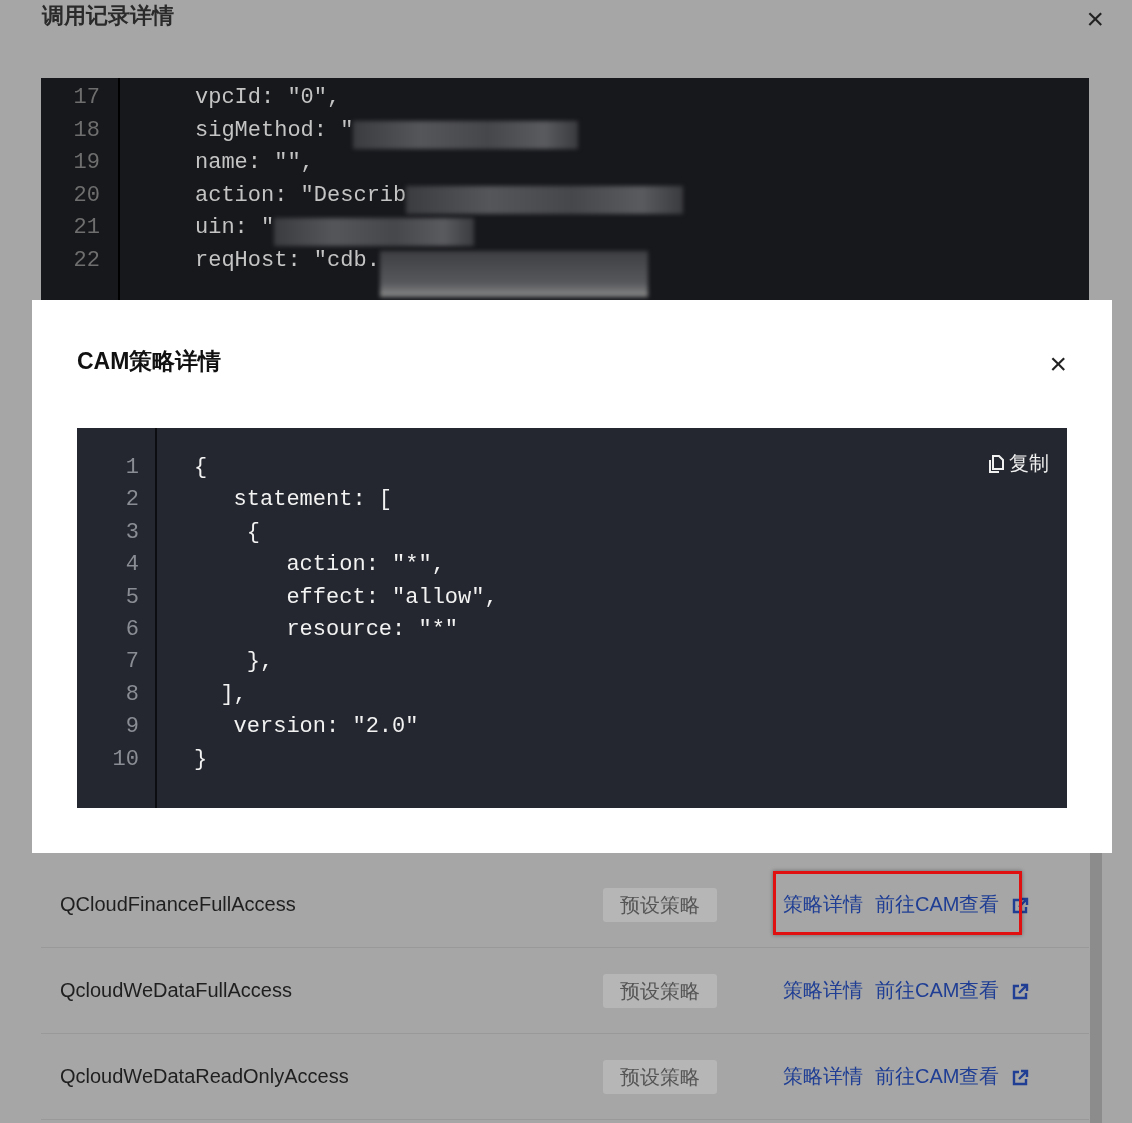 The height and width of the screenshot is (1123, 1132). I want to click on code-line: },, so click(259, 662).